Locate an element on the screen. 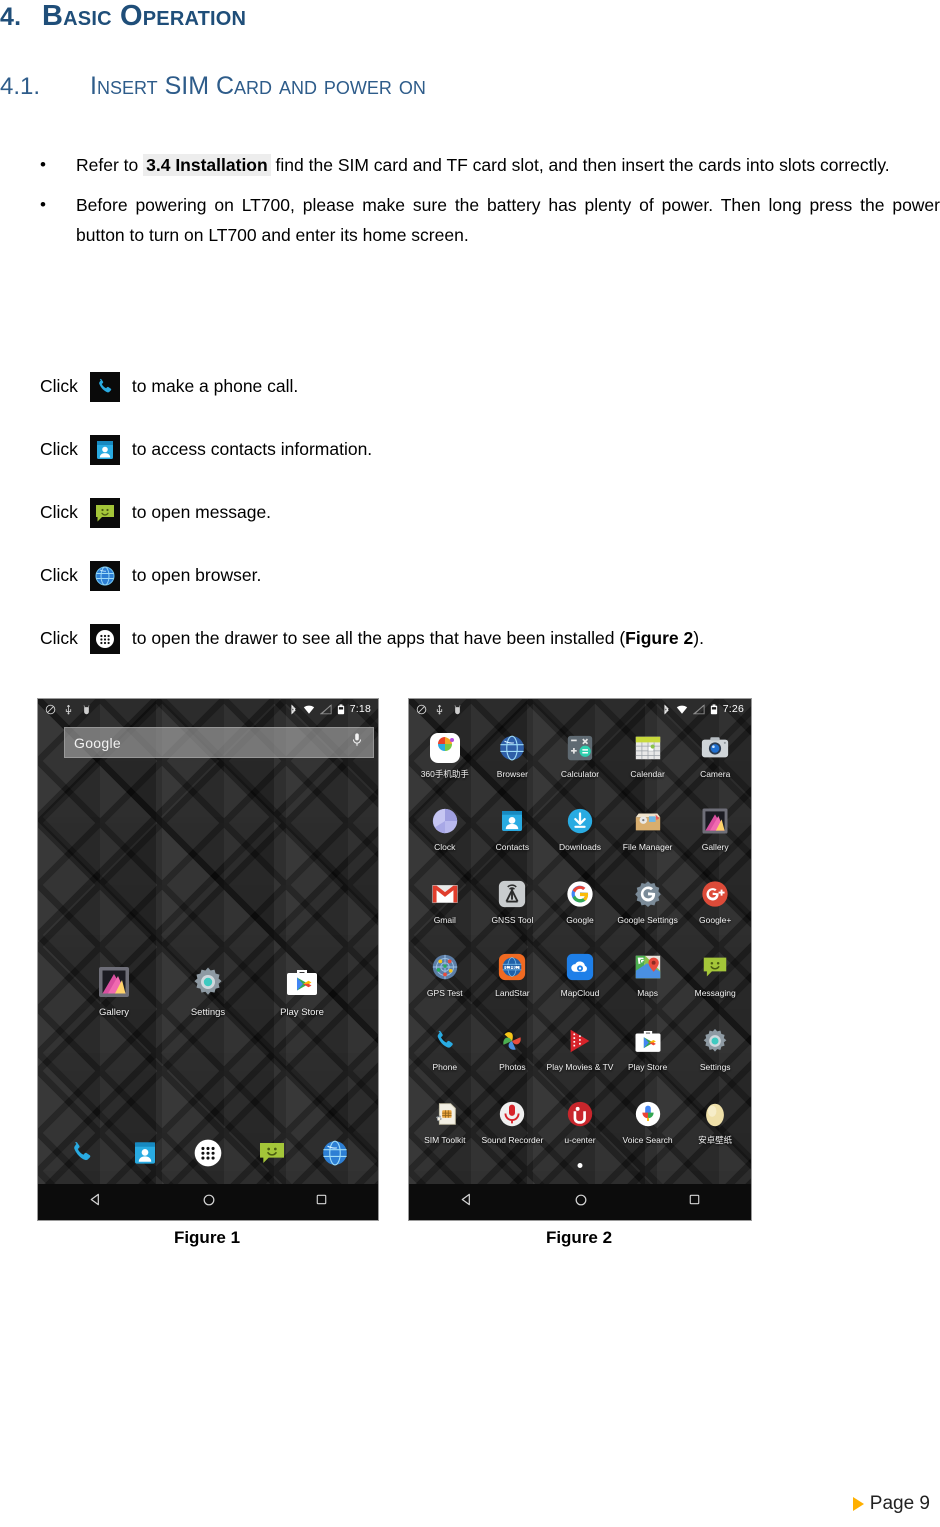 Image resolution: width=940 pixels, height=1527 pixels. app-item: Google Settings is located at coordinates (648, 905).